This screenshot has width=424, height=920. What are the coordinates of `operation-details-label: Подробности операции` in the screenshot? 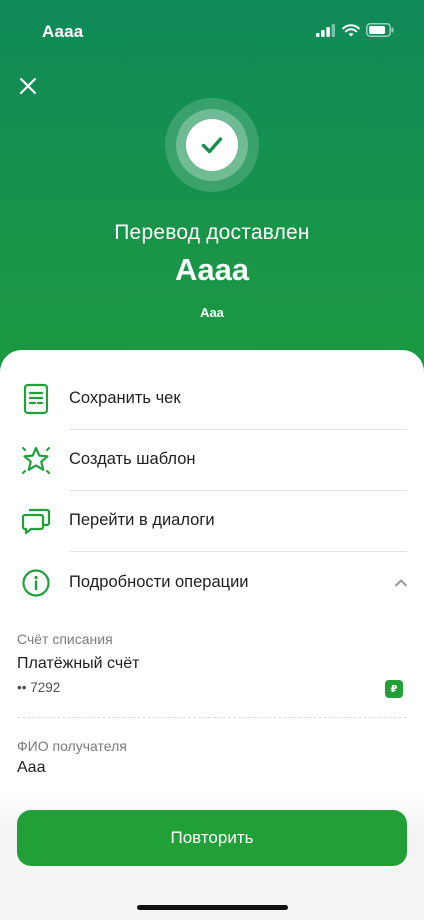 It's located at (159, 582).